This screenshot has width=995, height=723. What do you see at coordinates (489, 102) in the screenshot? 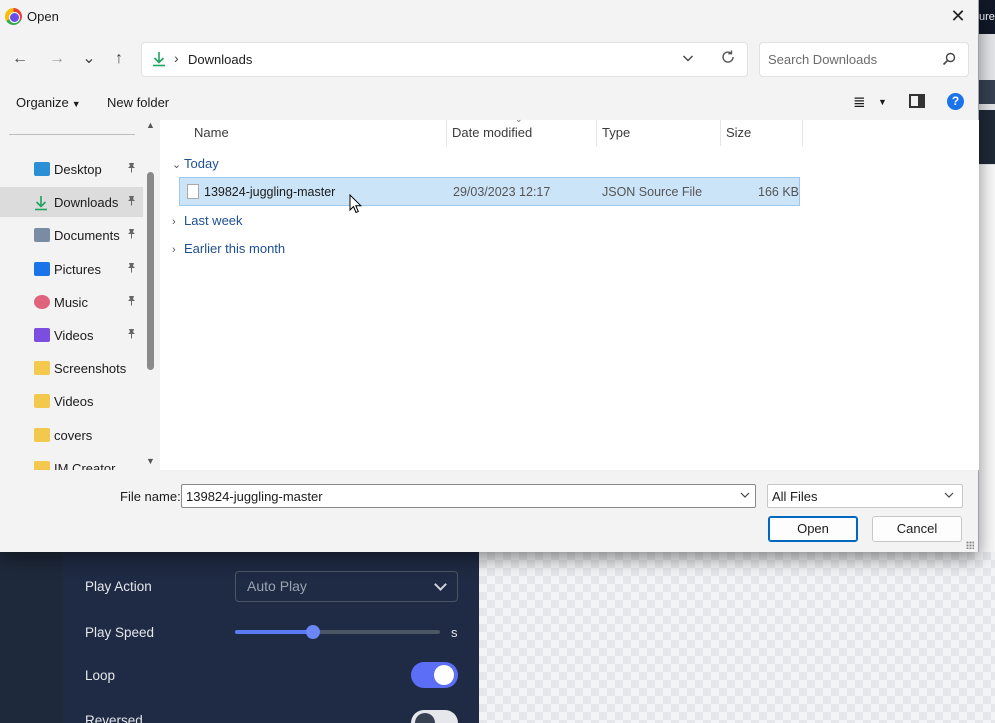
I see `command-bar: Organize ▼ New folder ≣ ▼ ?` at bounding box center [489, 102].